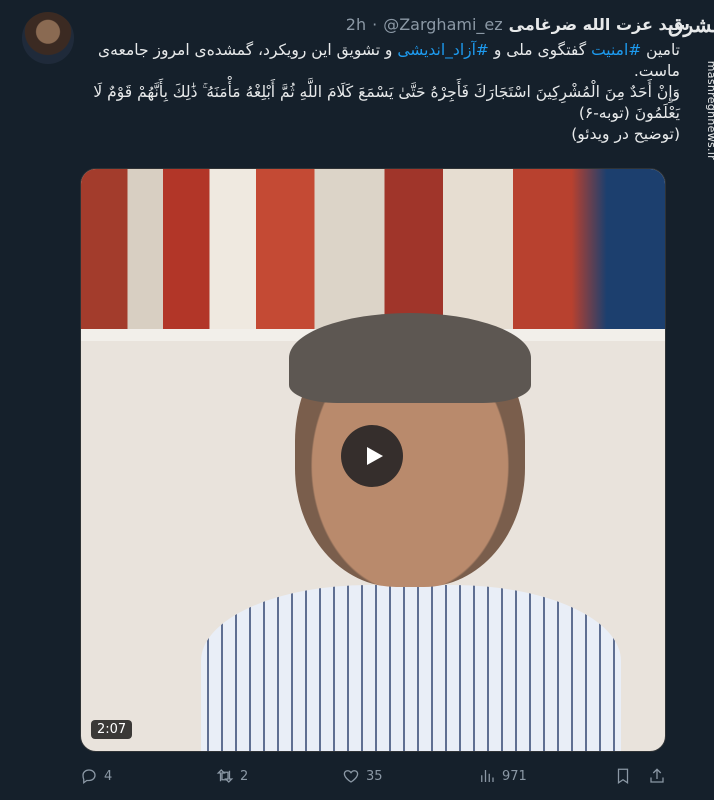  Describe the element at coordinates (351, 776) in the screenshot. I see `heart-icon` at that location.